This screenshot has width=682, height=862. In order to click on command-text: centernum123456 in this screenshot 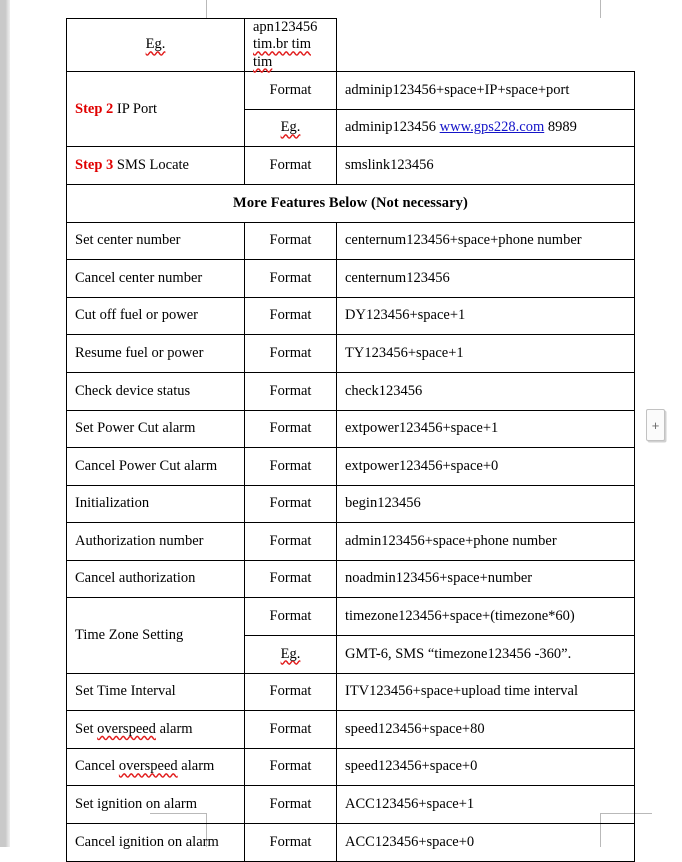, I will do `click(397, 277)`.